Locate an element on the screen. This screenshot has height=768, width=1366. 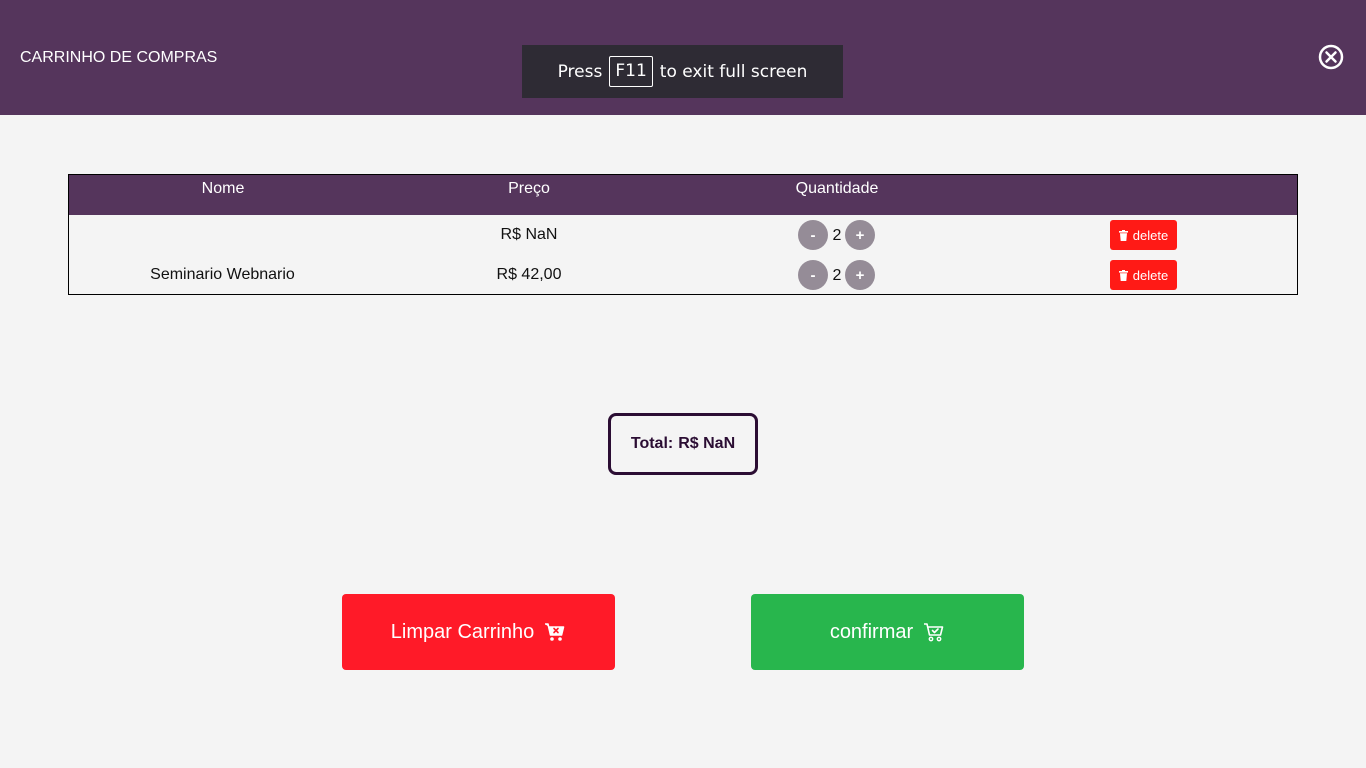
confirm-label: confirmar is located at coordinates (871, 631).